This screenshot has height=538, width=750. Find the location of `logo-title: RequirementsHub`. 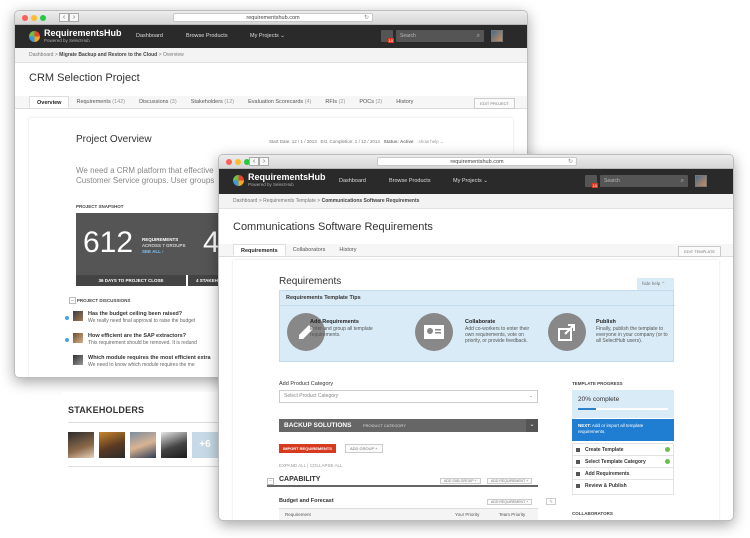

logo-title: RequirementsHub is located at coordinates (287, 177).